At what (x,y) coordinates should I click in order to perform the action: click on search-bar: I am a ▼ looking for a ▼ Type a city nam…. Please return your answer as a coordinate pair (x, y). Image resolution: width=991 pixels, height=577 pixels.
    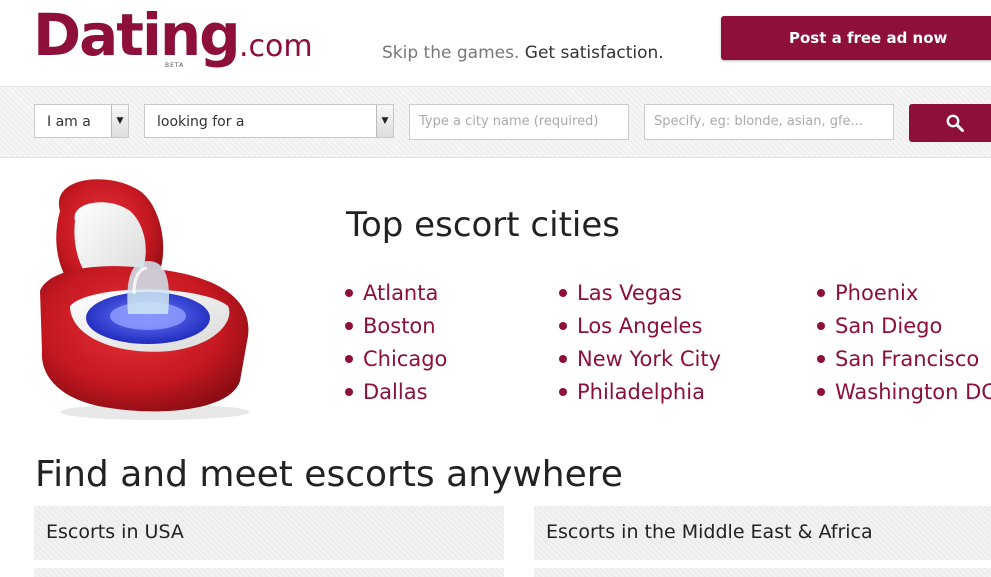
    Looking at the image, I should click on (495, 122).